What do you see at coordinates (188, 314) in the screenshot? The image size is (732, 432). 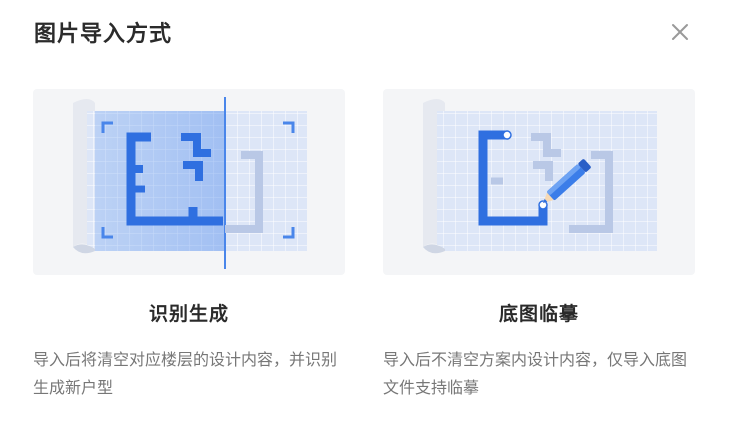 I see `option-title: 识别生成` at bounding box center [188, 314].